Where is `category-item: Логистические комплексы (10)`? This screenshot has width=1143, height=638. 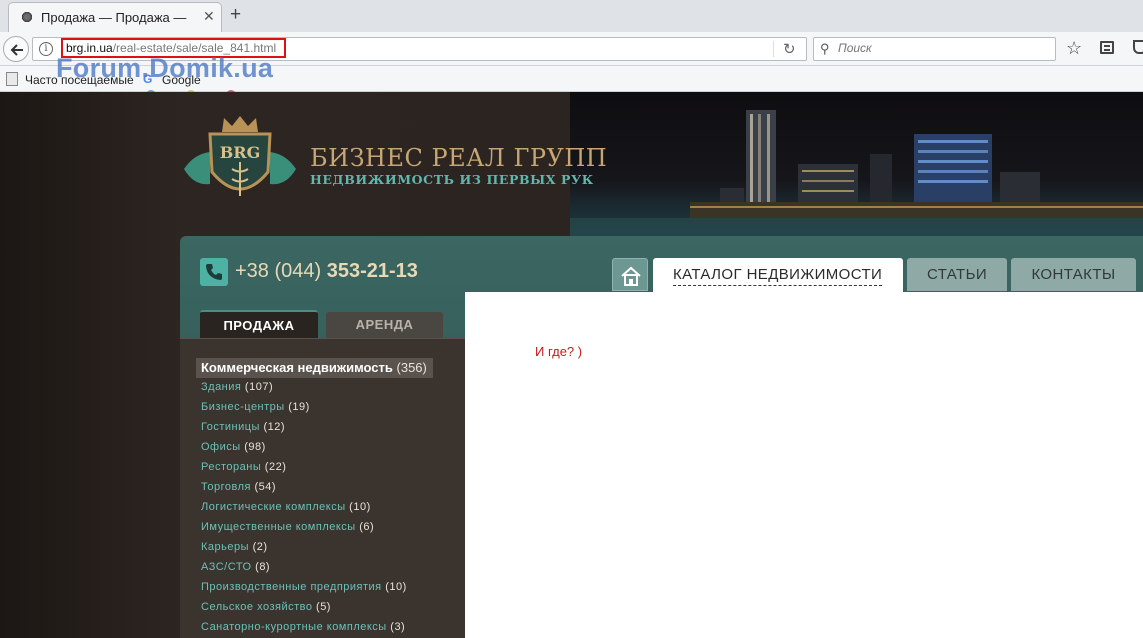 category-item: Логистические комплексы (10) is located at coordinates (304, 511).